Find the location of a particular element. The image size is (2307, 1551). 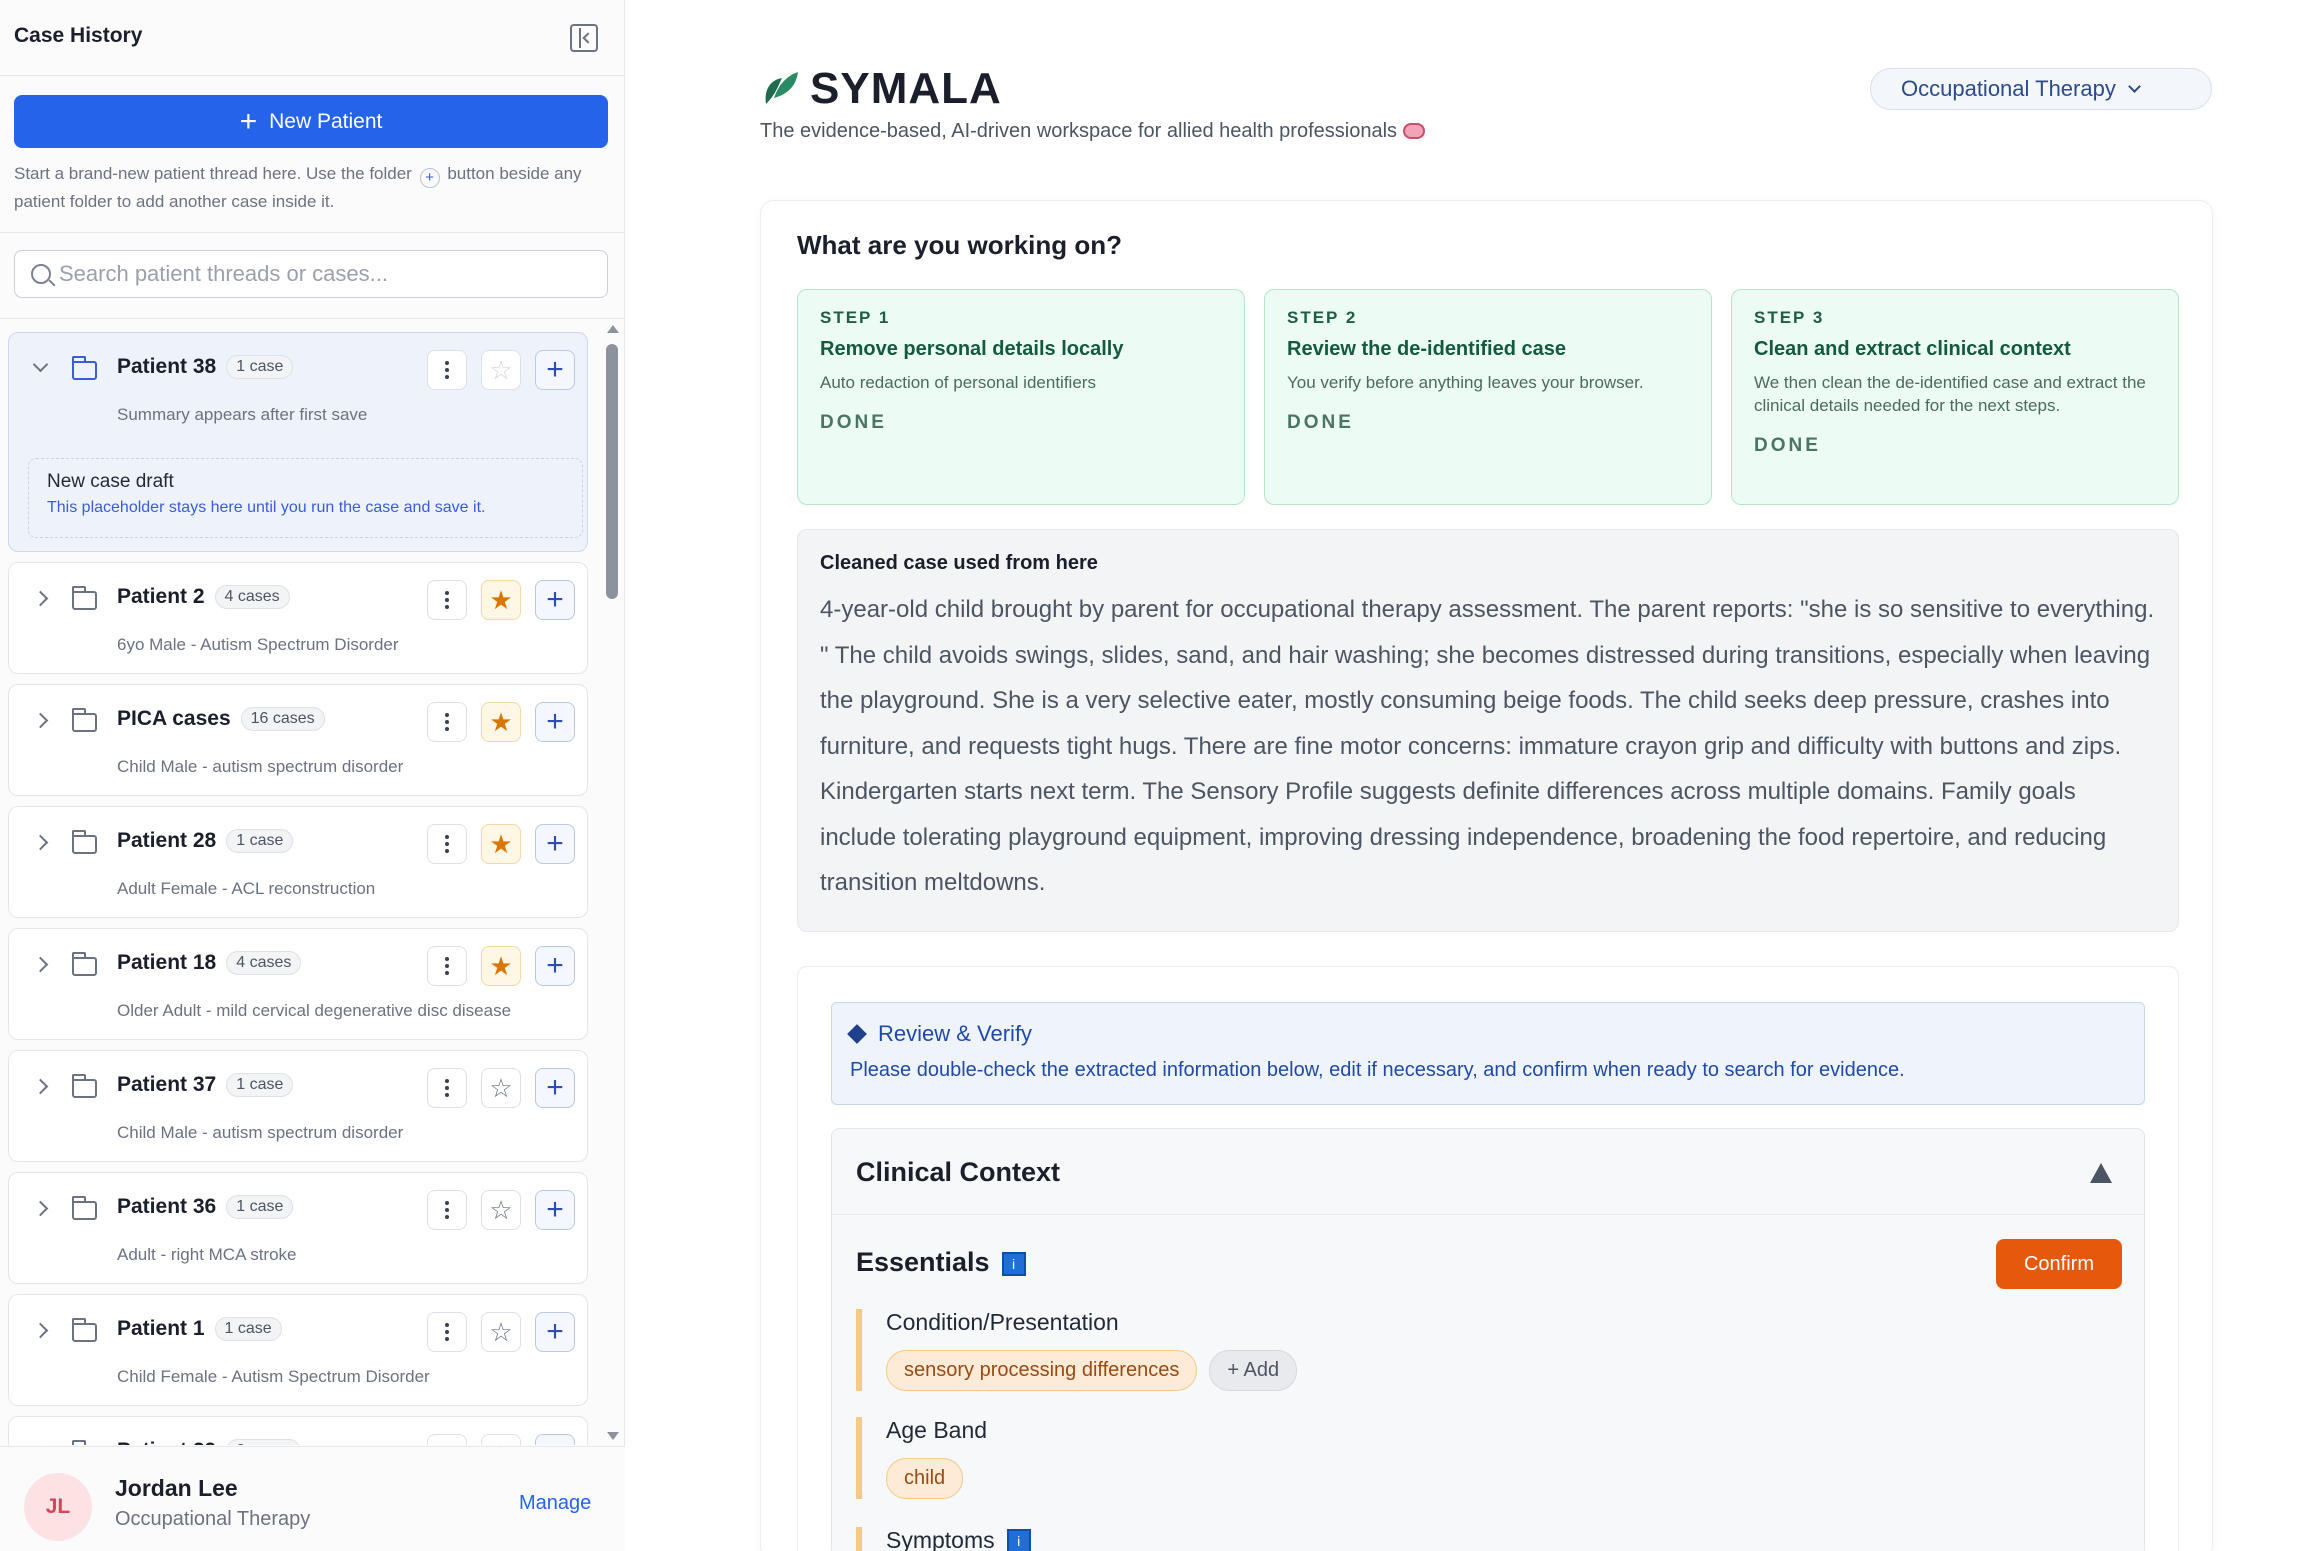

new-patient-button: + New Patient is located at coordinates (311, 121).